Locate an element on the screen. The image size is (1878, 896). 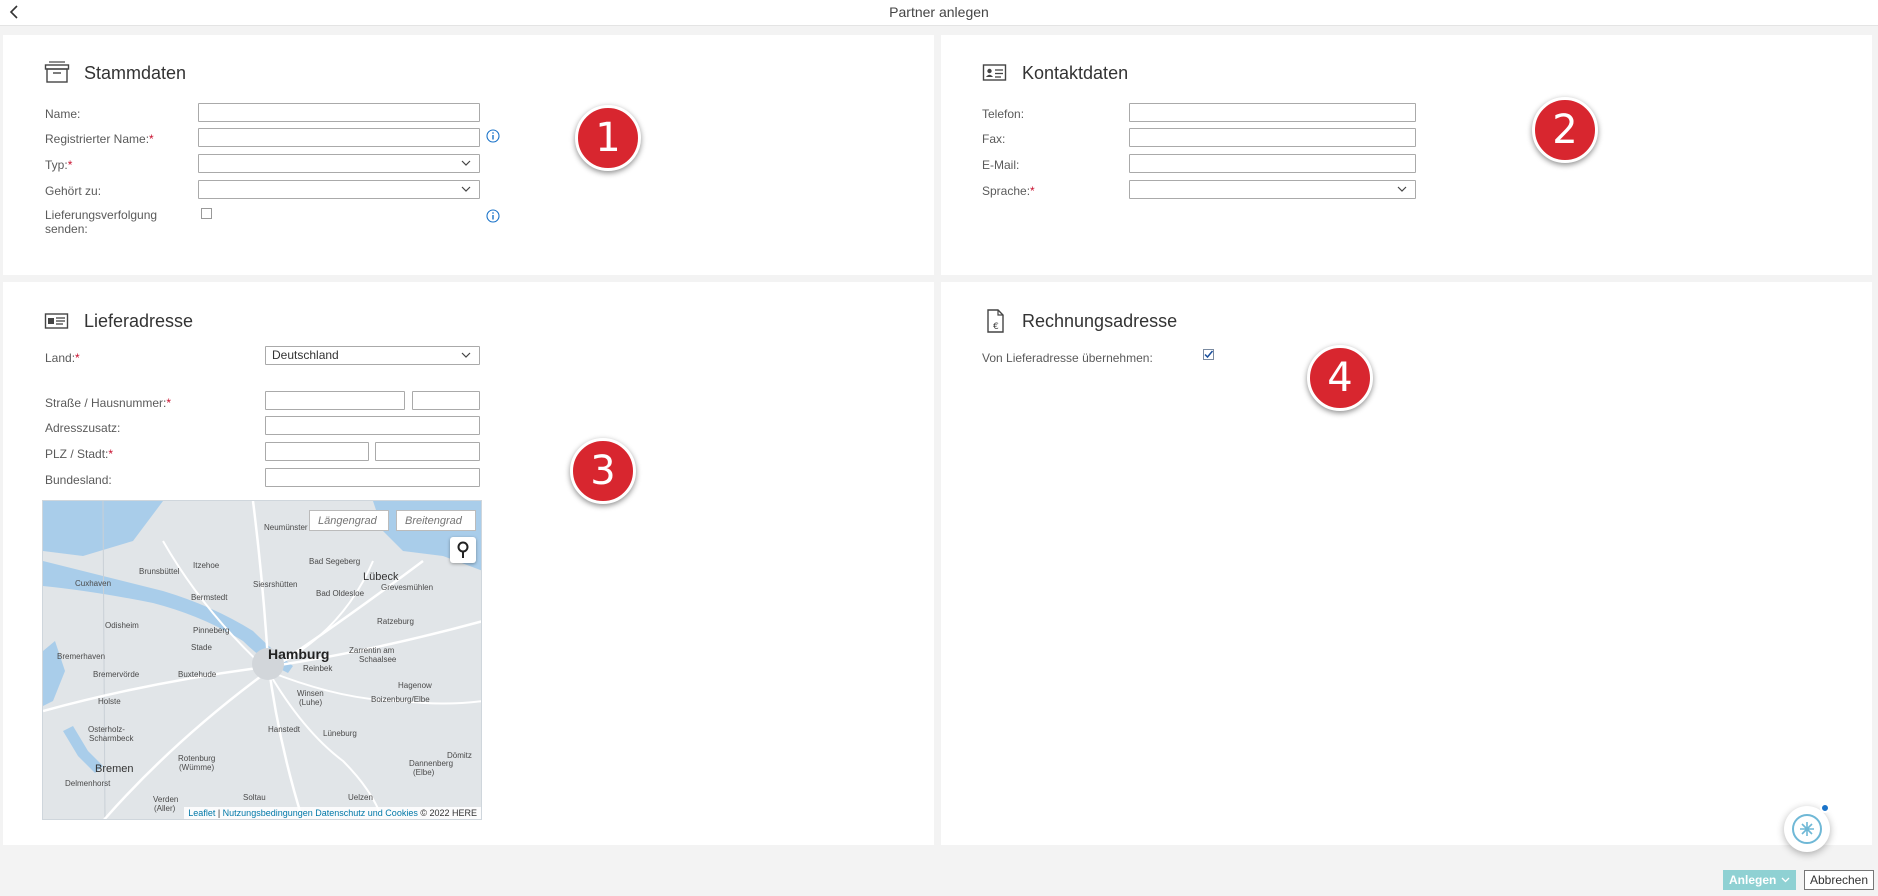
map-label-zarrentin: Zarrentin am is located at coordinates (372, 650).